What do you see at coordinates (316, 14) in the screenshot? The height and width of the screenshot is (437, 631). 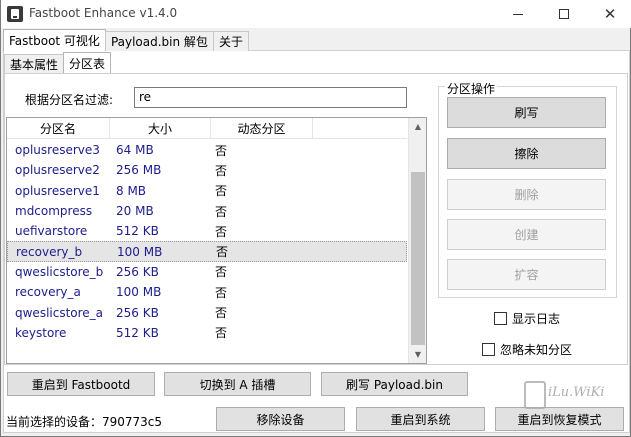 I see `title-bar: Fastboot Enhance v1.4.0 ✕` at bounding box center [316, 14].